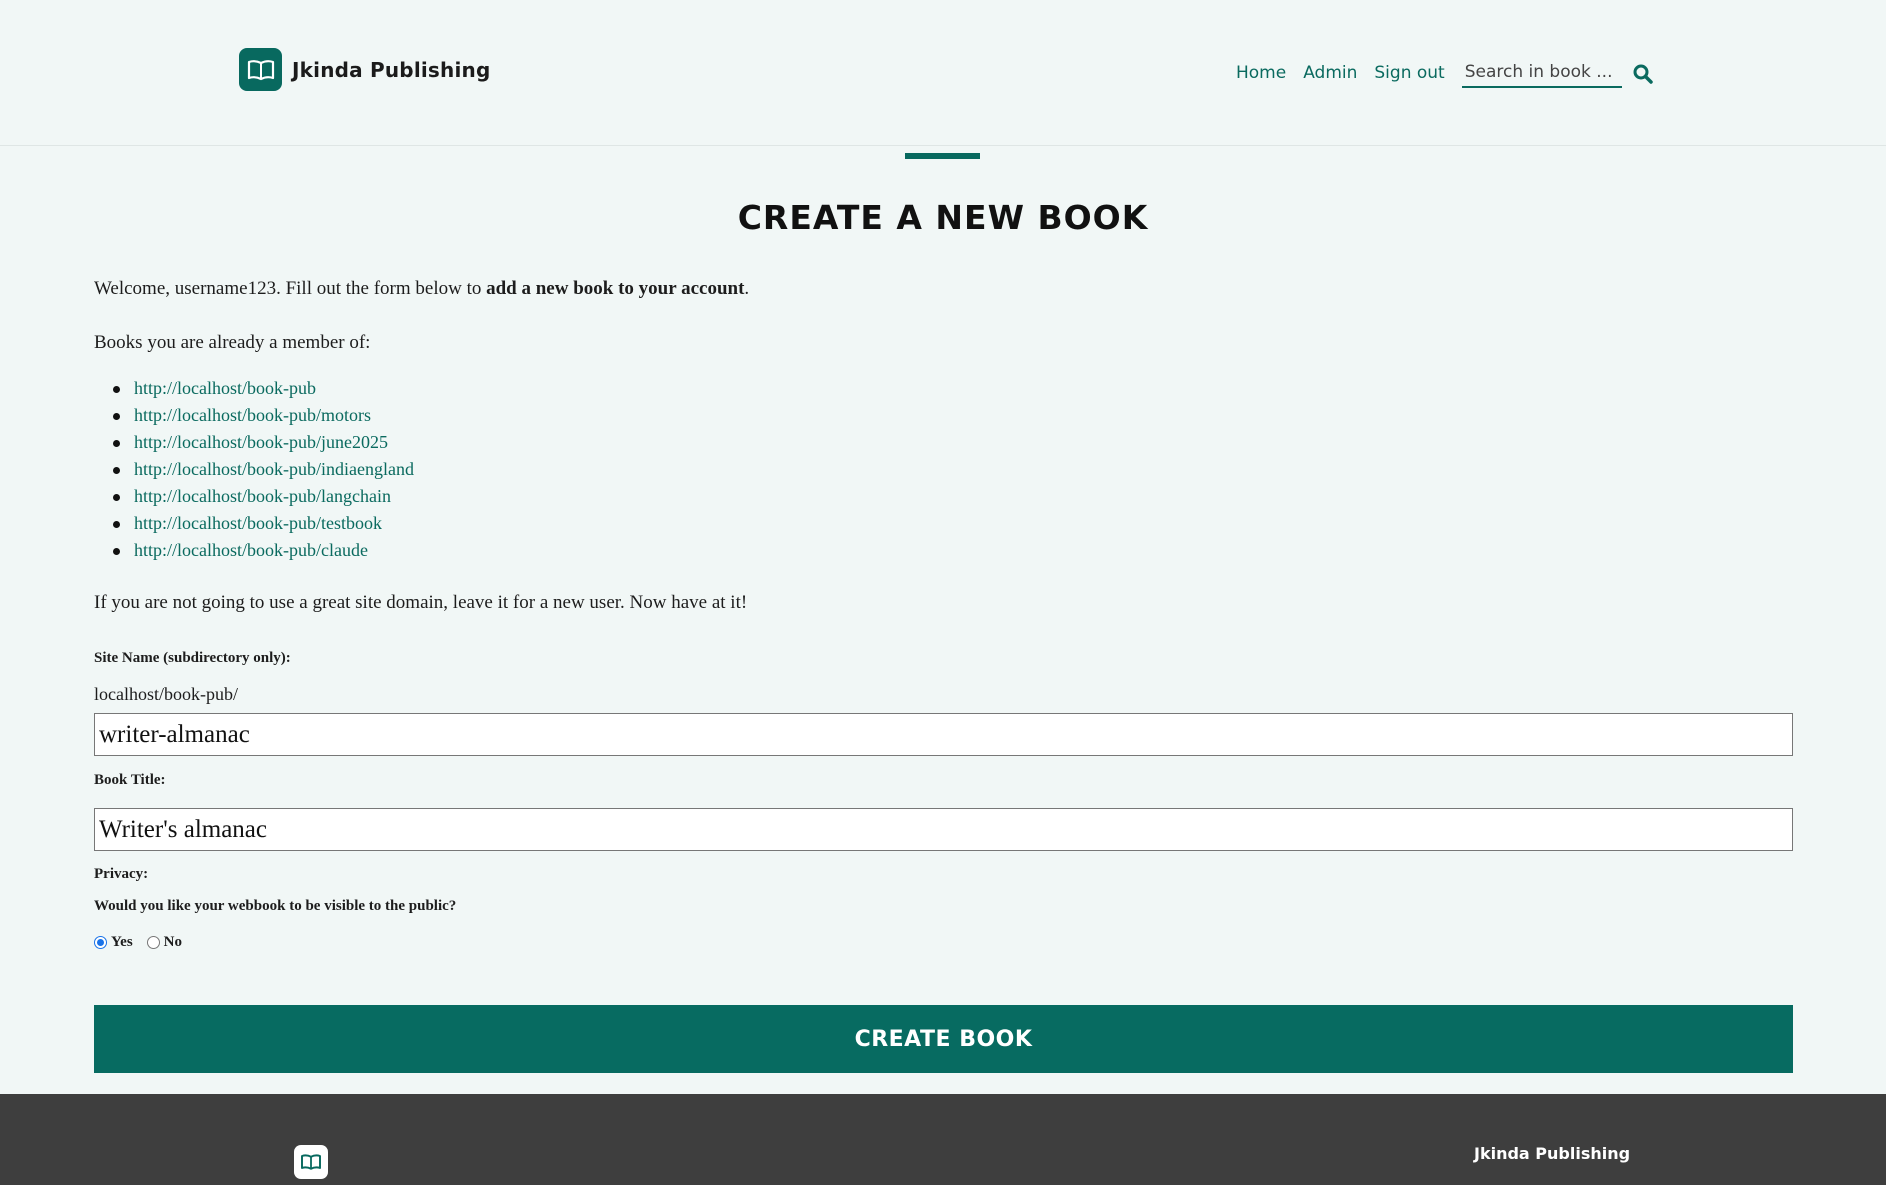  Describe the element at coordinates (943, 734) in the screenshot. I see `site-name-input` at that location.